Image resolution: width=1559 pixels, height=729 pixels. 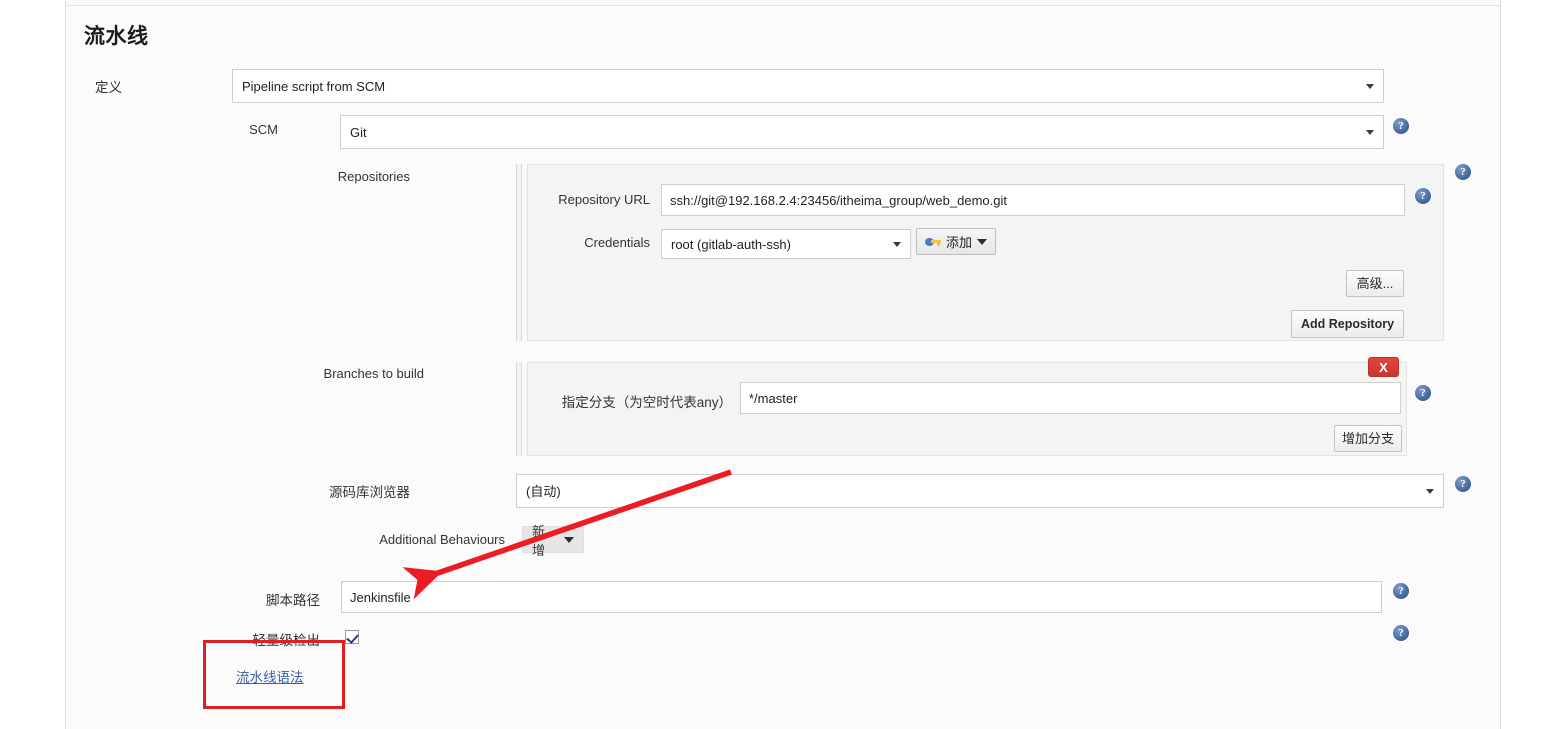 What do you see at coordinates (1423, 196) in the screenshot?
I see `repository-url-help-icon: ?` at bounding box center [1423, 196].